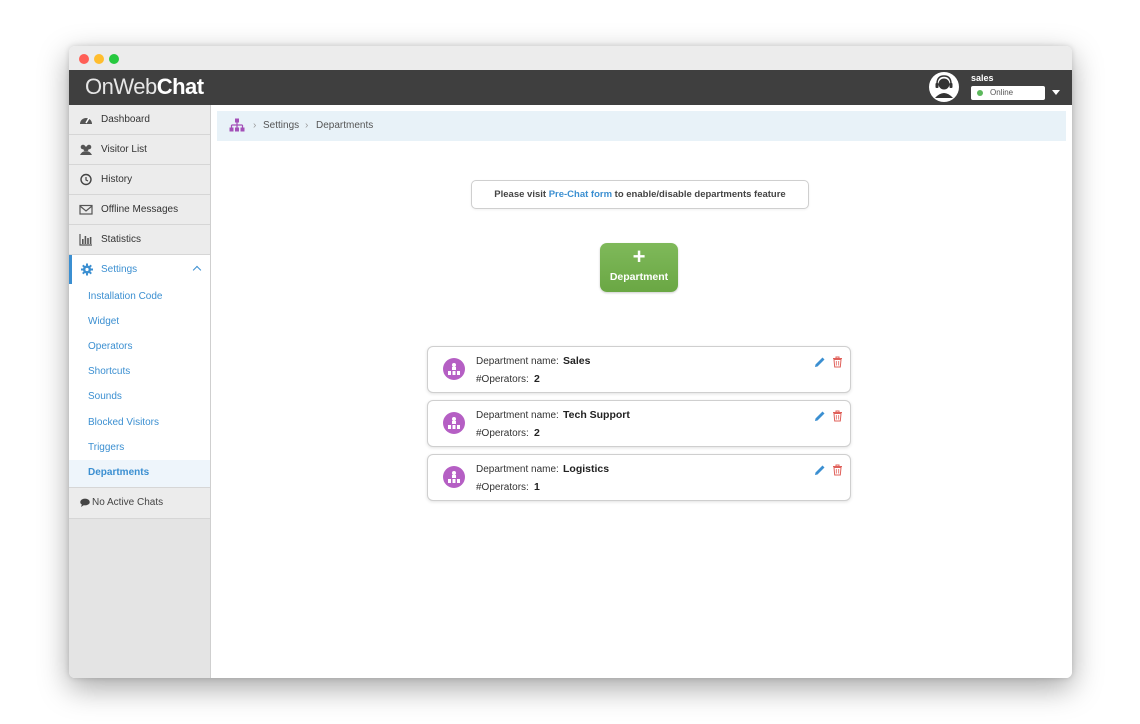 This screenshot has height=724, width=1140. I want to click on department-name: Logistics, so click(586, 469).